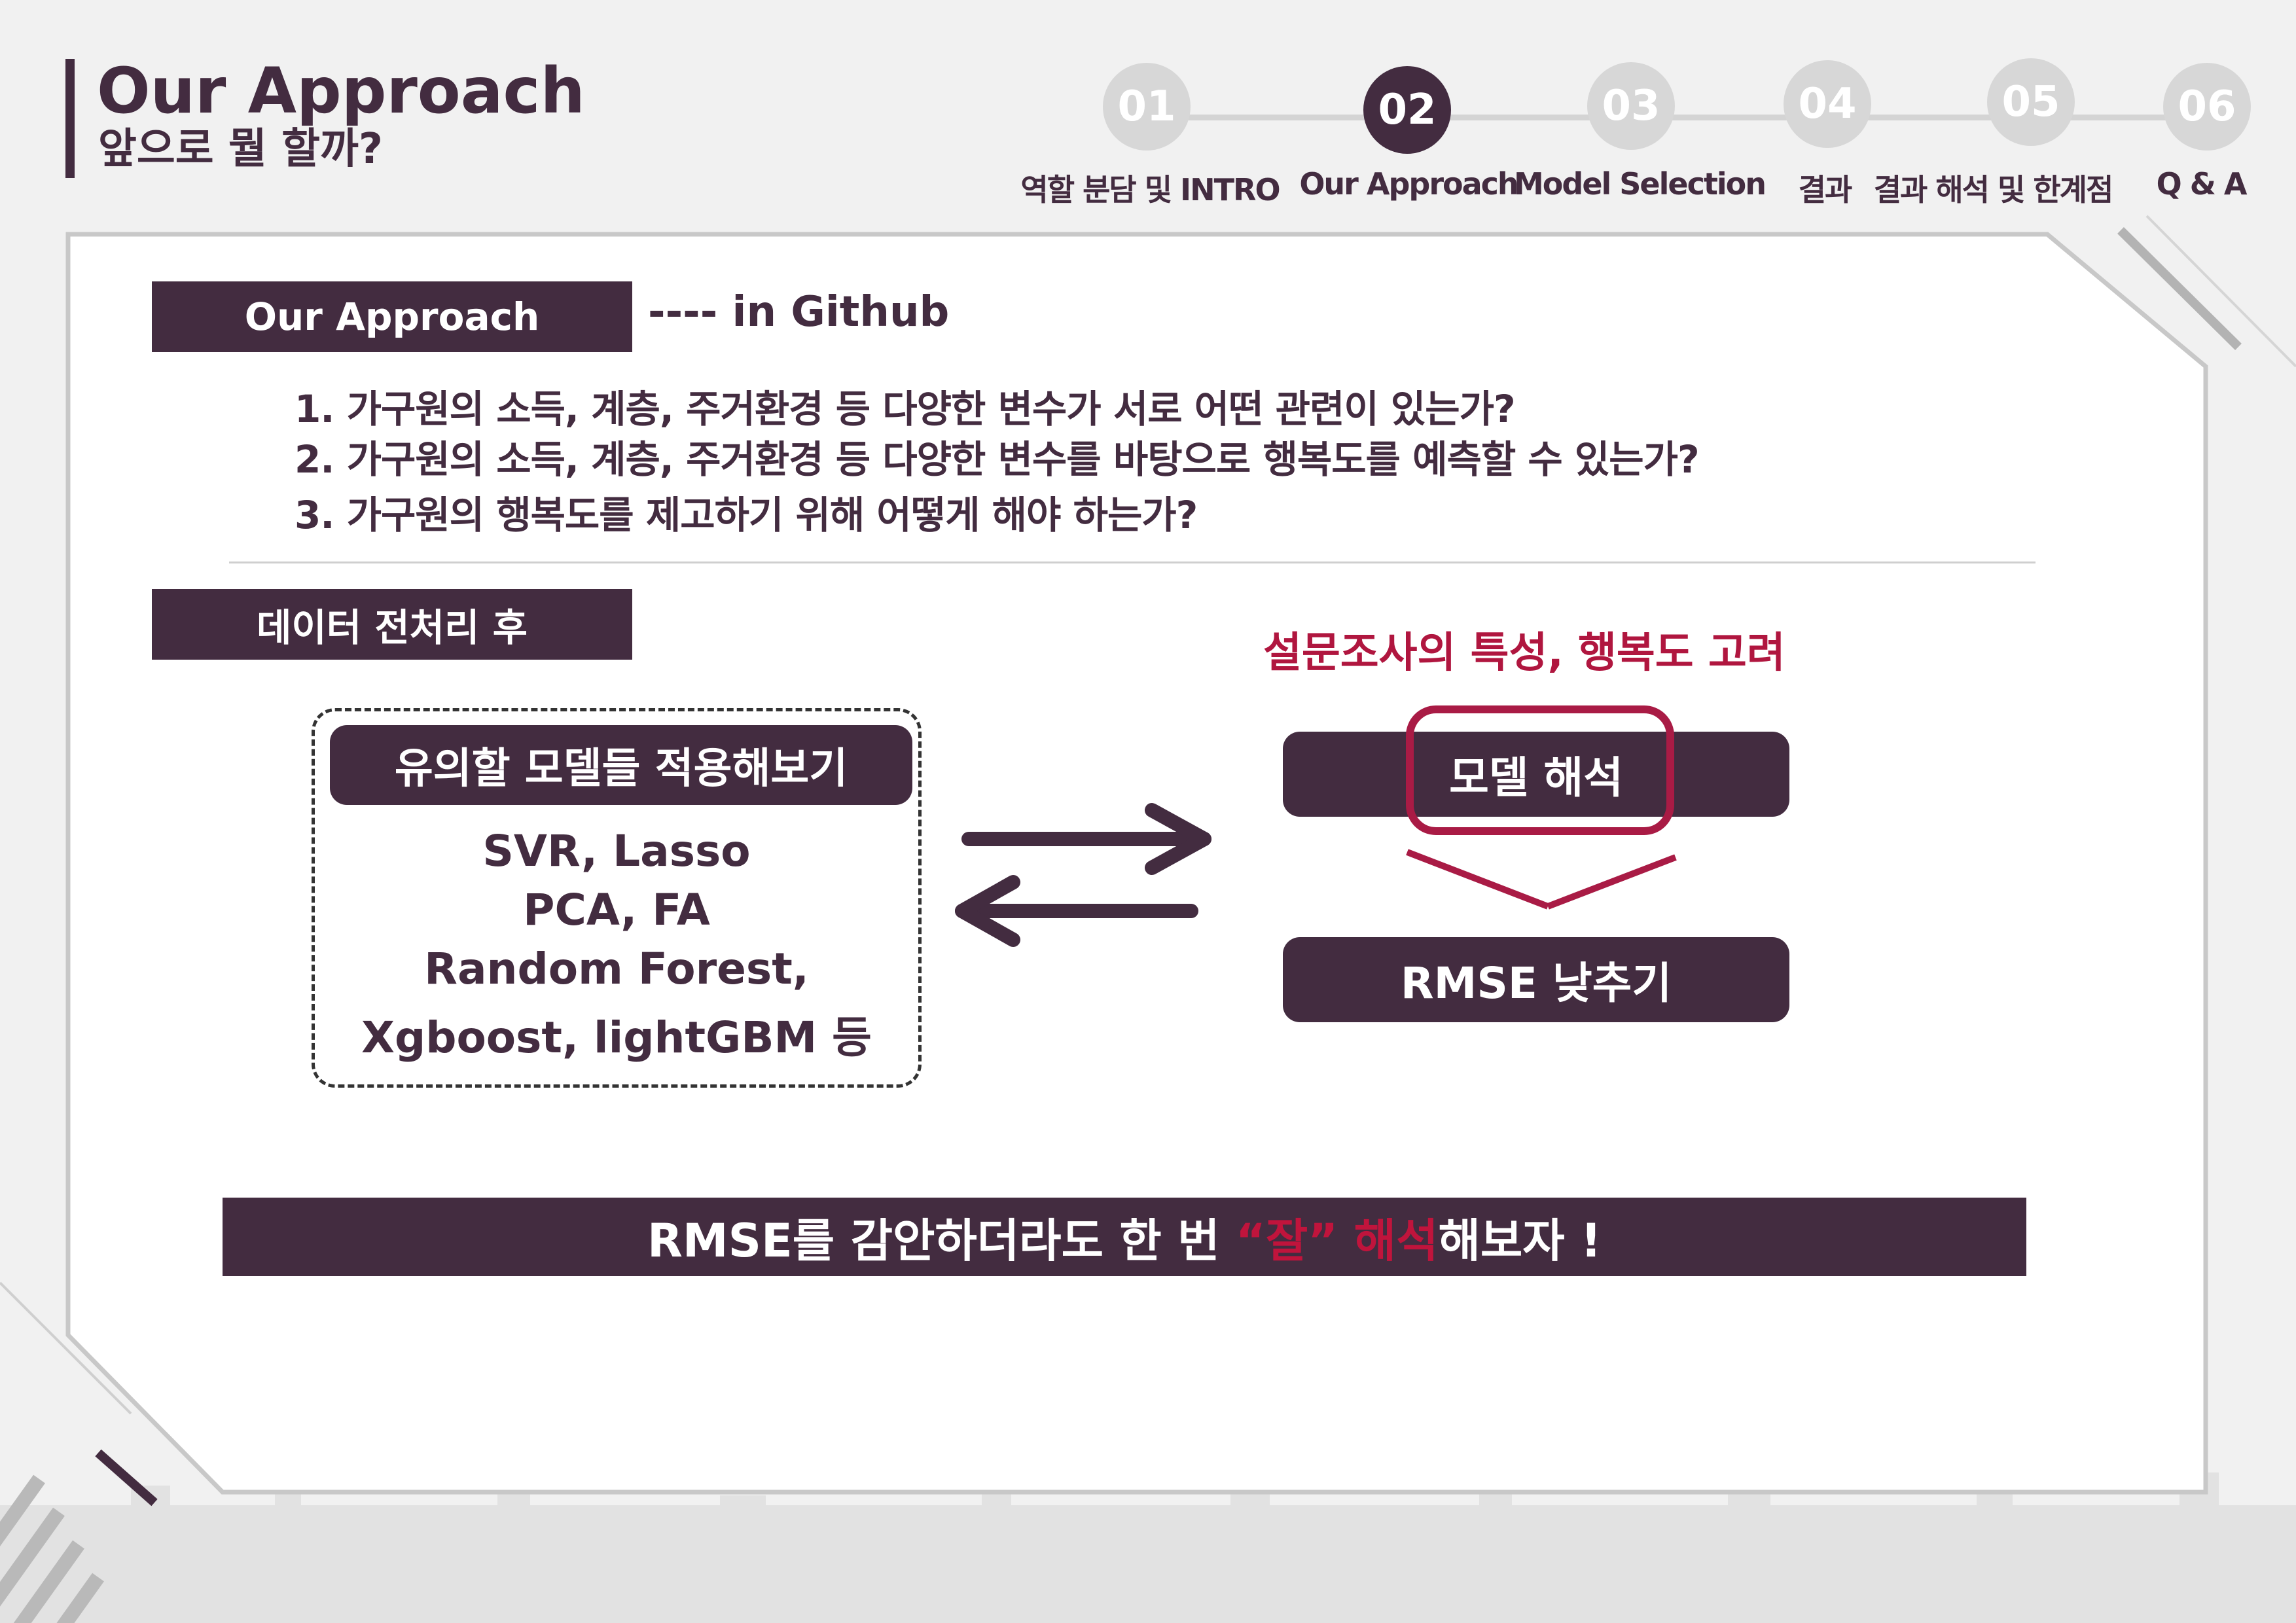 This screenshot has height=1623, width=2296. I want to click on arrows-layer, so click(1316, 875).